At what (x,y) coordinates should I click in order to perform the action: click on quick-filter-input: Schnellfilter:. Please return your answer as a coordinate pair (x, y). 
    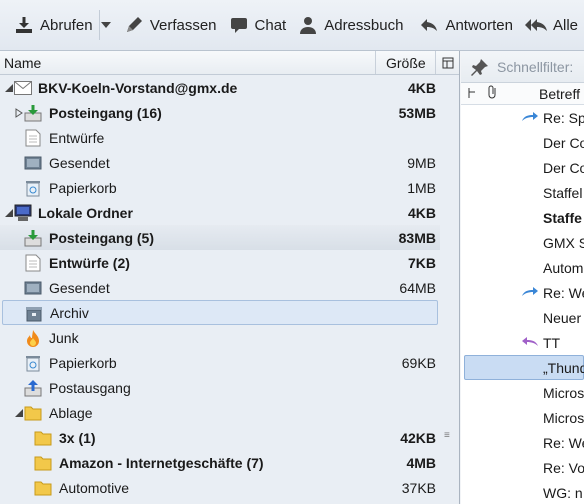
    Looking at the image, I should click on (535, 67).